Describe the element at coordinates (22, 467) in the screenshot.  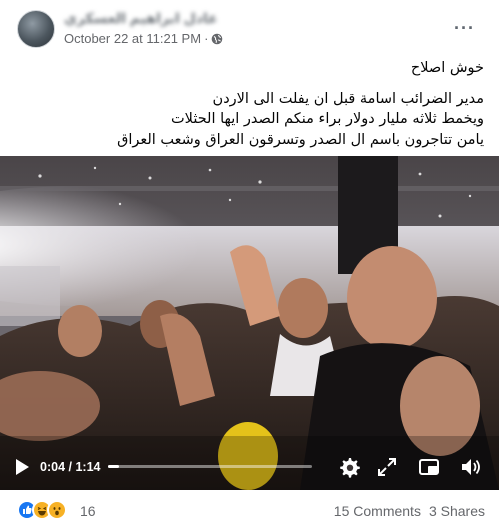
I see `play-icon` at that location.